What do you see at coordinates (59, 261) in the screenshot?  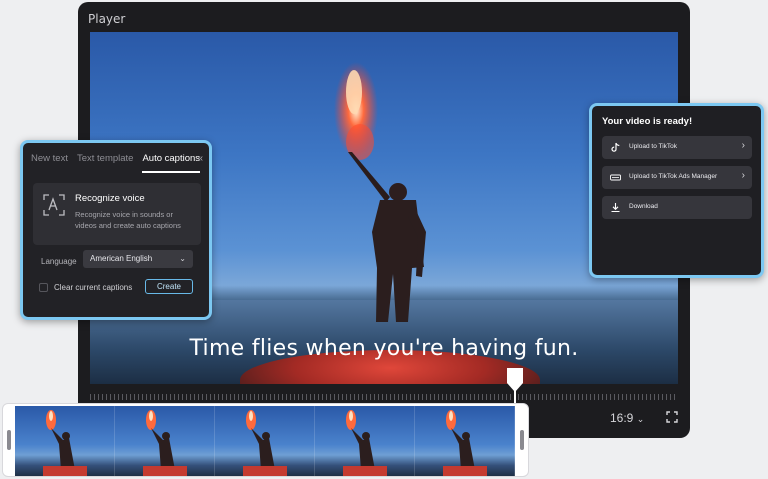 I see `language-label: Language` at bounding box center [59, 261].